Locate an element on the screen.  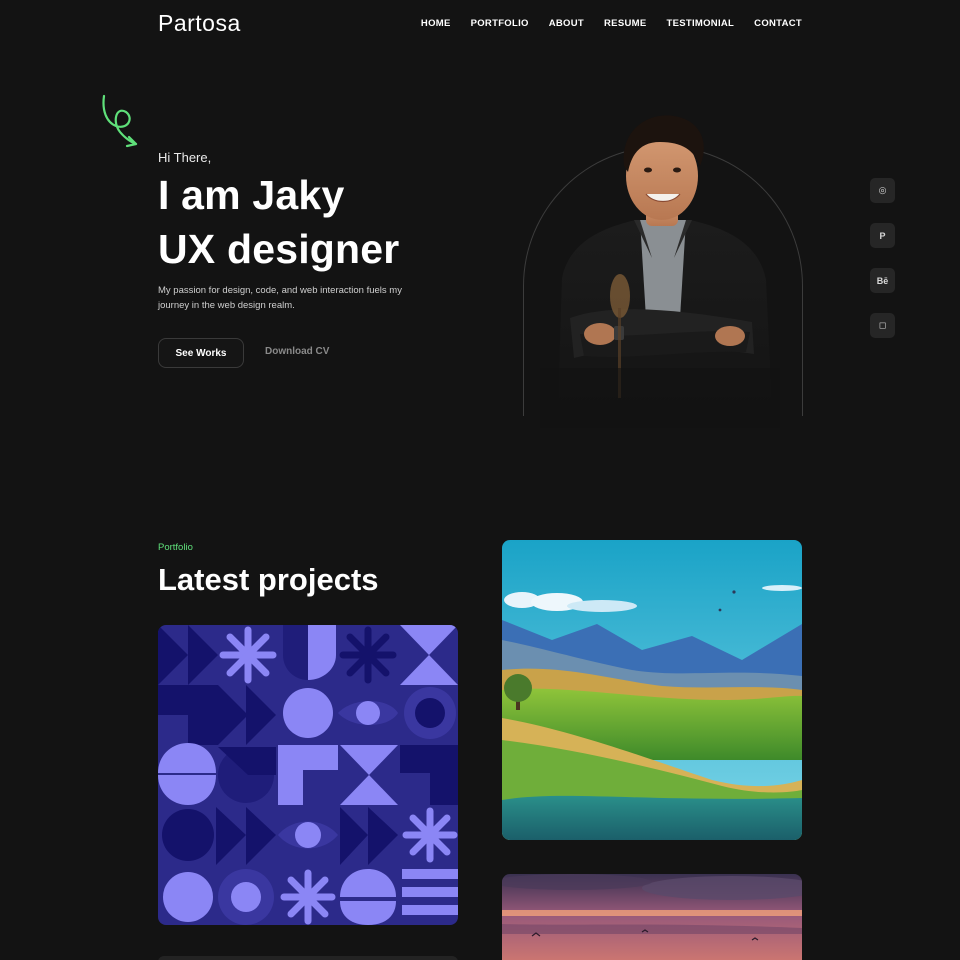
project-card-sunset is located at coordinates (652, 917).